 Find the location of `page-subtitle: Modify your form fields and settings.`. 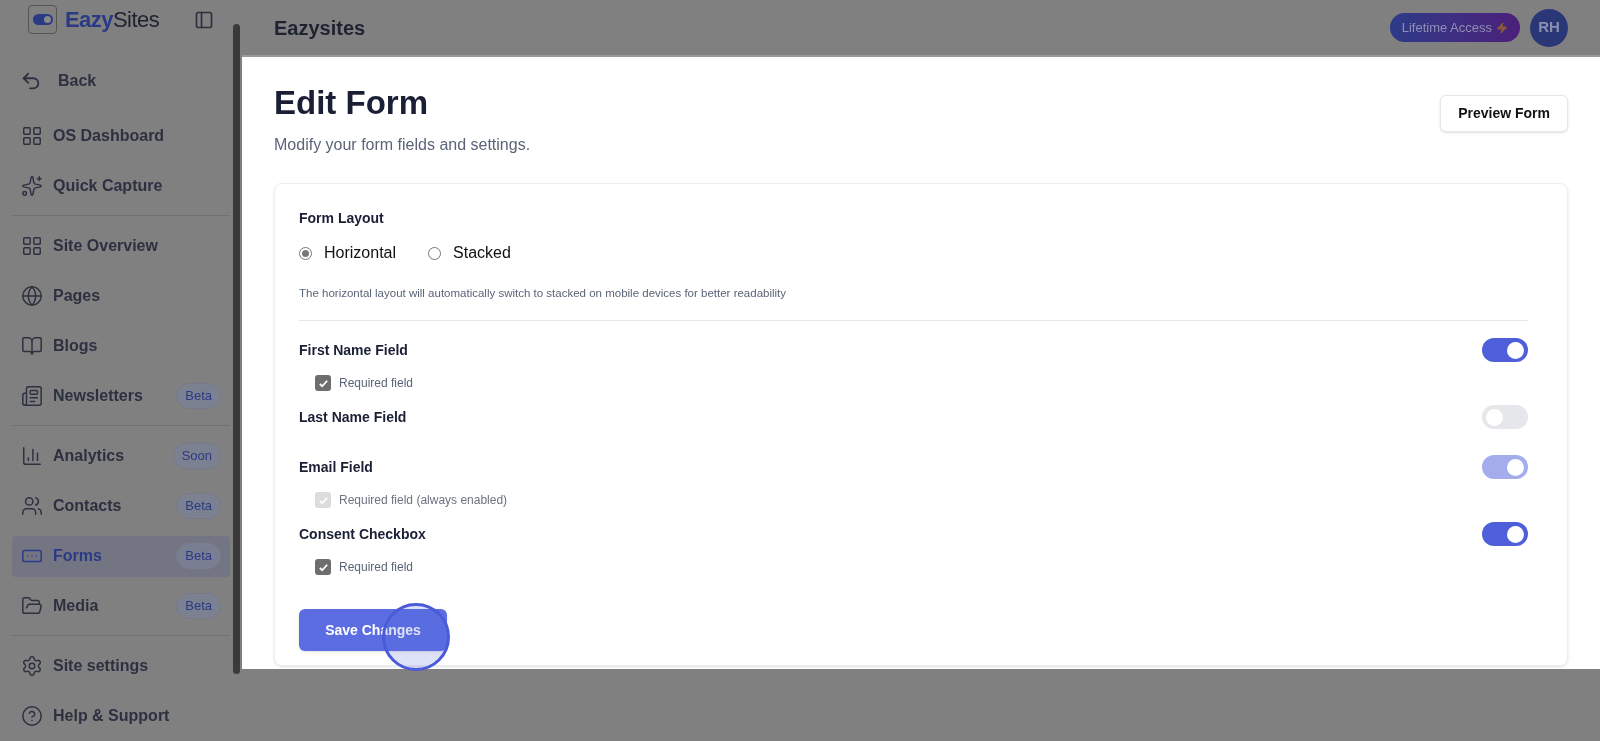

page-subtitle: Modify your form fields and settings. is located at coordinates (402, 145).